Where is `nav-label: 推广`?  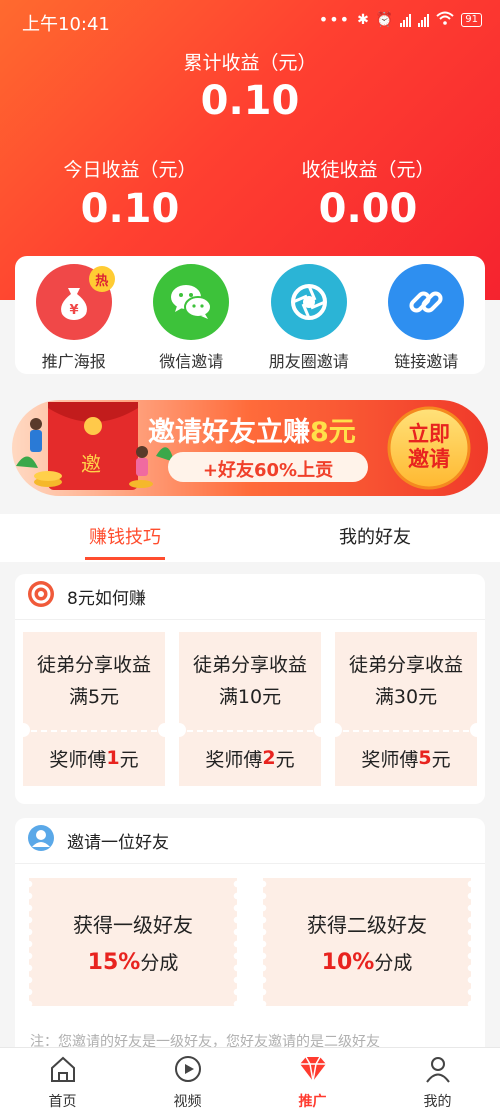 nav-label: 推广 is located at coordinates (312, 1102).